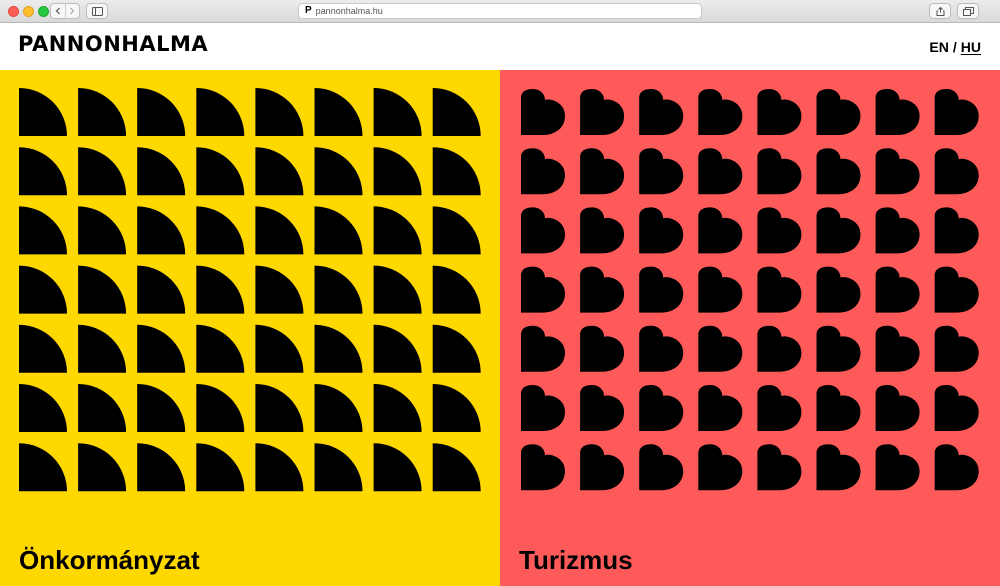  I want to click on close-window-button, so click(13, 11).